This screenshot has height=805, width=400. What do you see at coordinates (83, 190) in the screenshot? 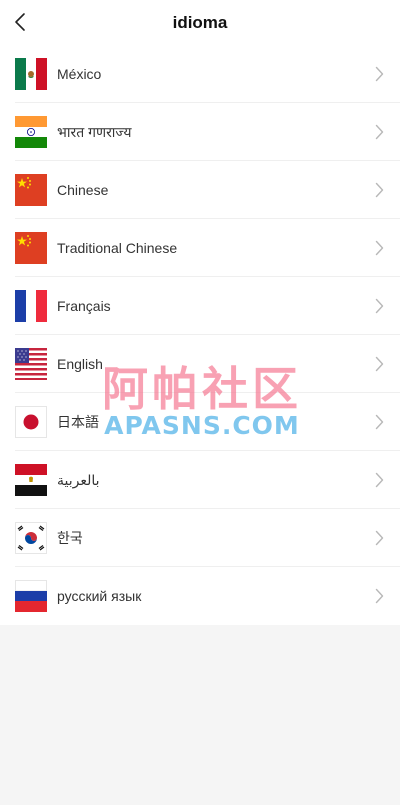
I see `language-label: Chinese` at bounding box center [83, 190].